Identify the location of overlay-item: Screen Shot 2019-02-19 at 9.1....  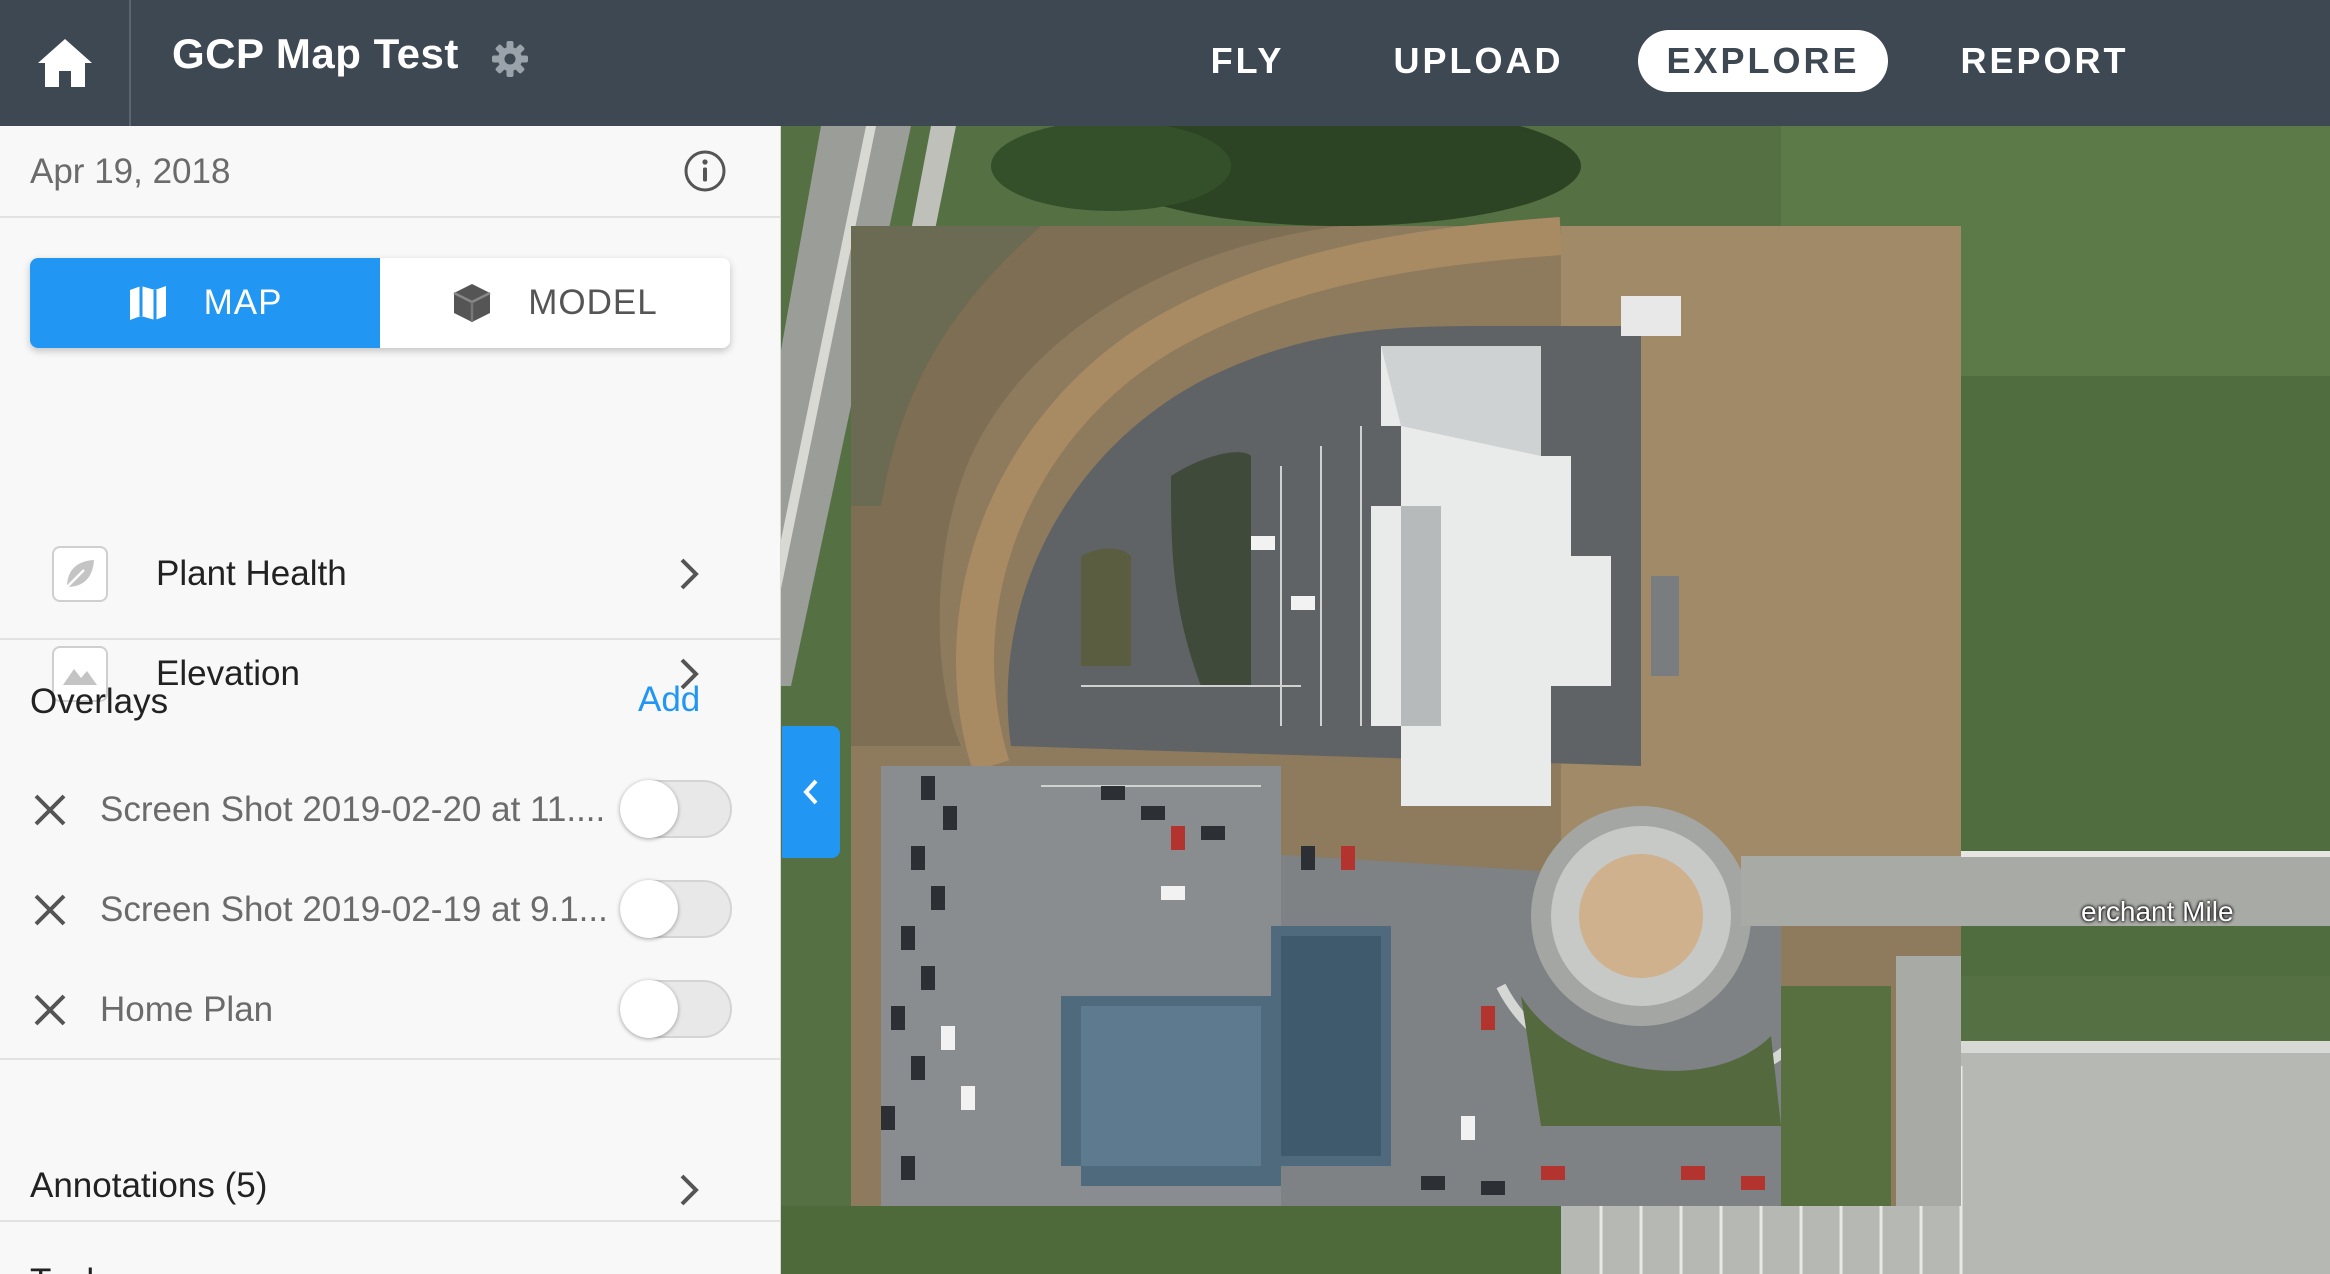
(390, 910).